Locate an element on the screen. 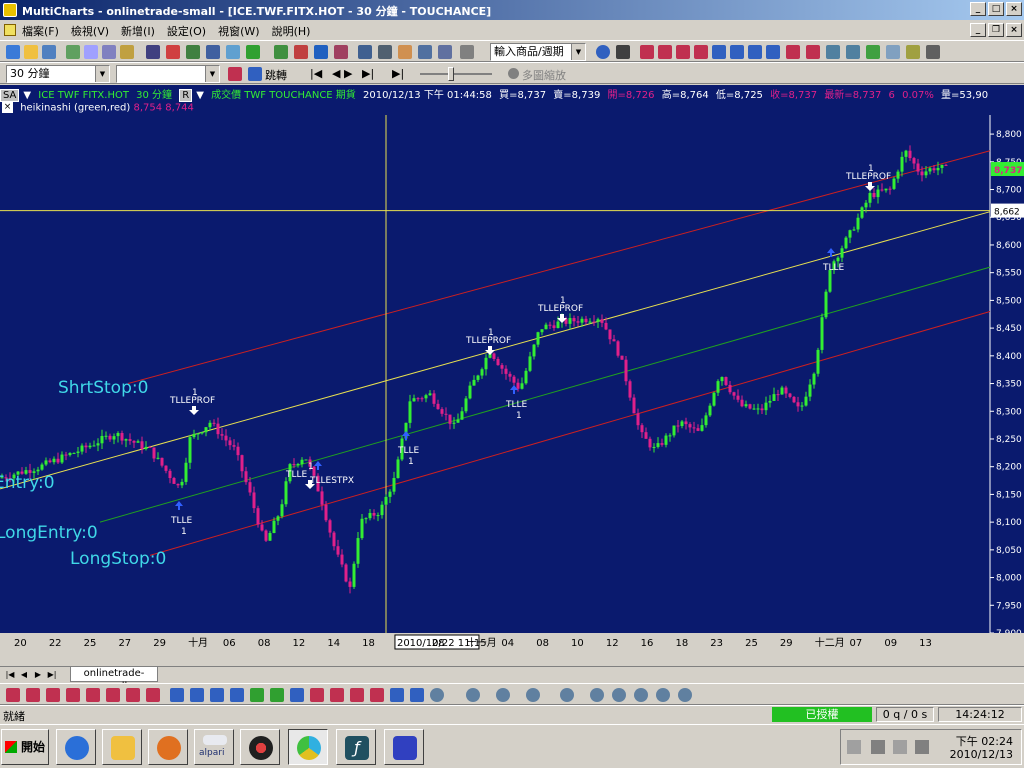  trade-panel-icon is located at coordinates (473, 695).